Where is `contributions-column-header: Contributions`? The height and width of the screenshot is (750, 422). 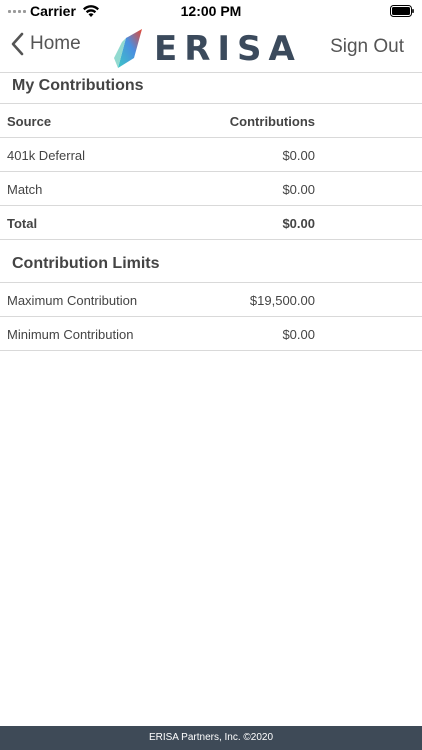 contributions-column-header: Contributions is located at coordinates (272, 121).